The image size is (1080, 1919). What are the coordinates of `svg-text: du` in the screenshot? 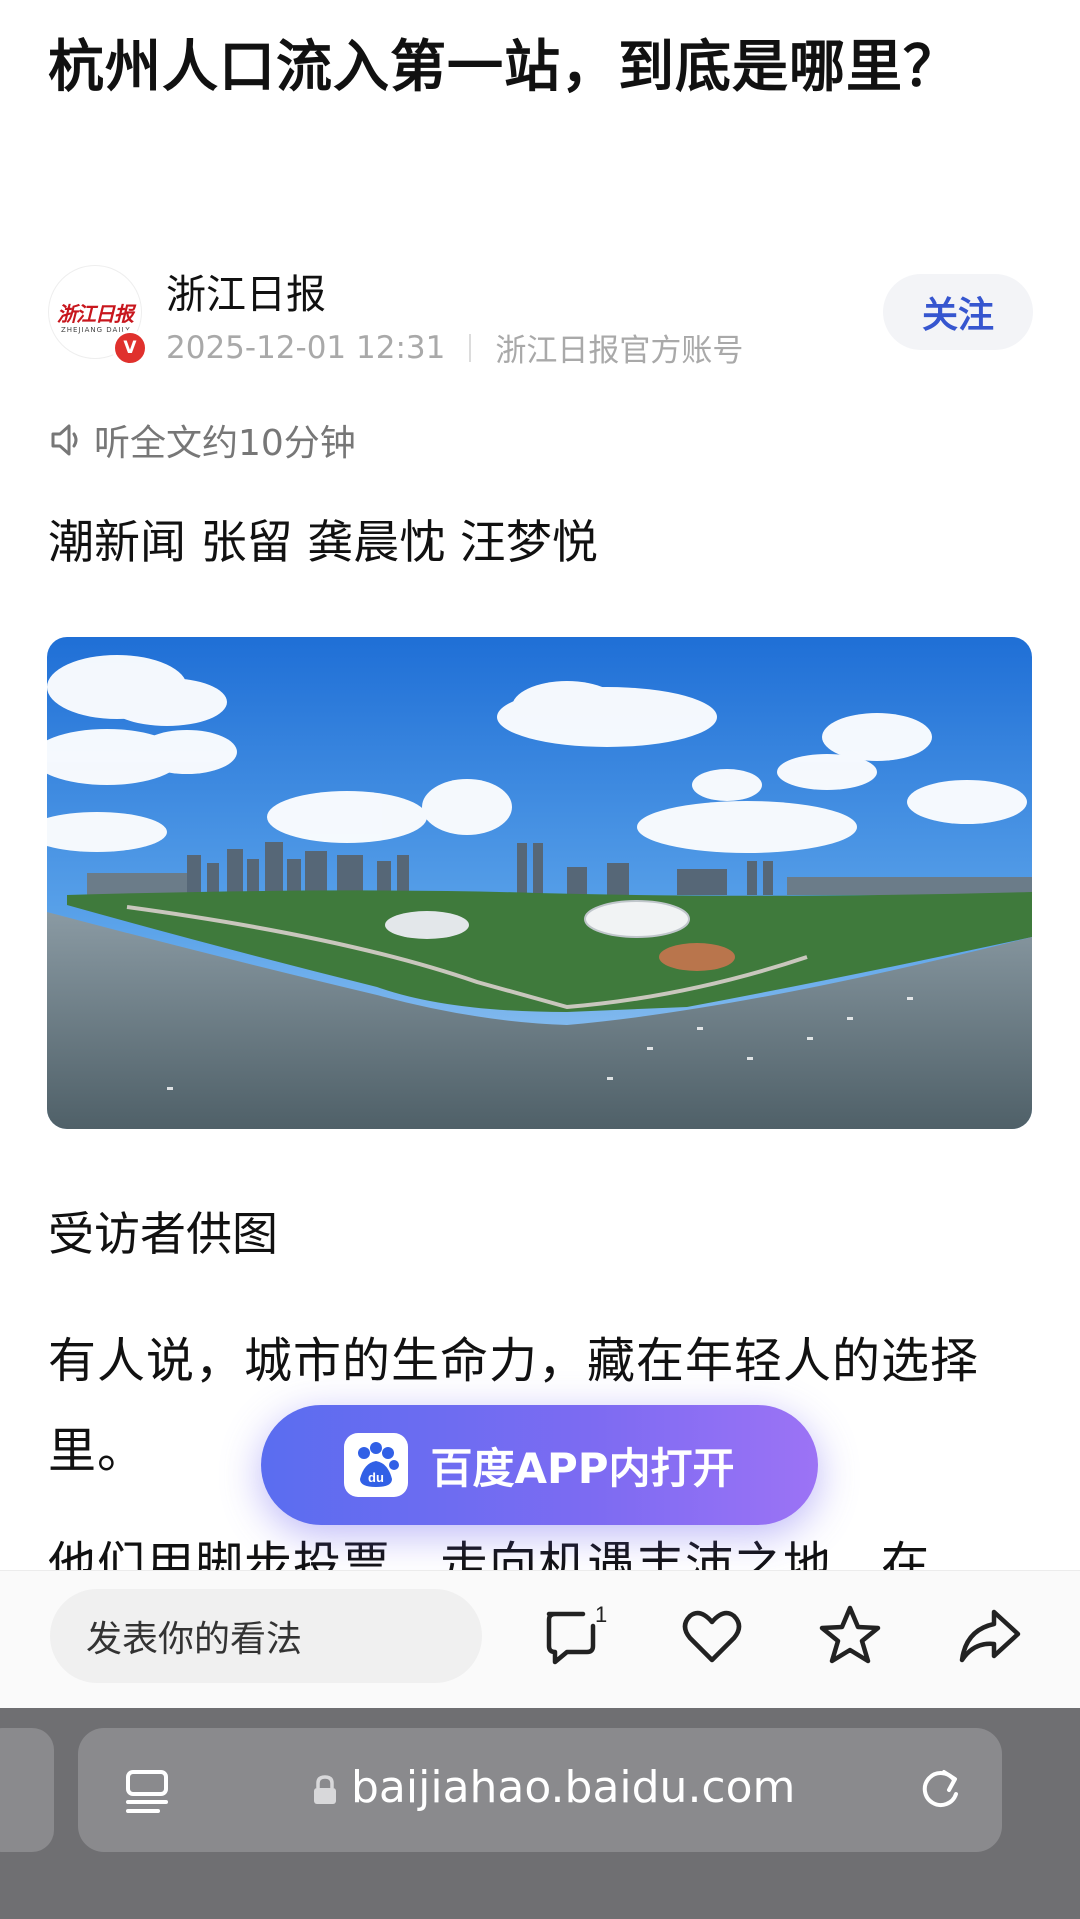 It's located at (377, 1477).